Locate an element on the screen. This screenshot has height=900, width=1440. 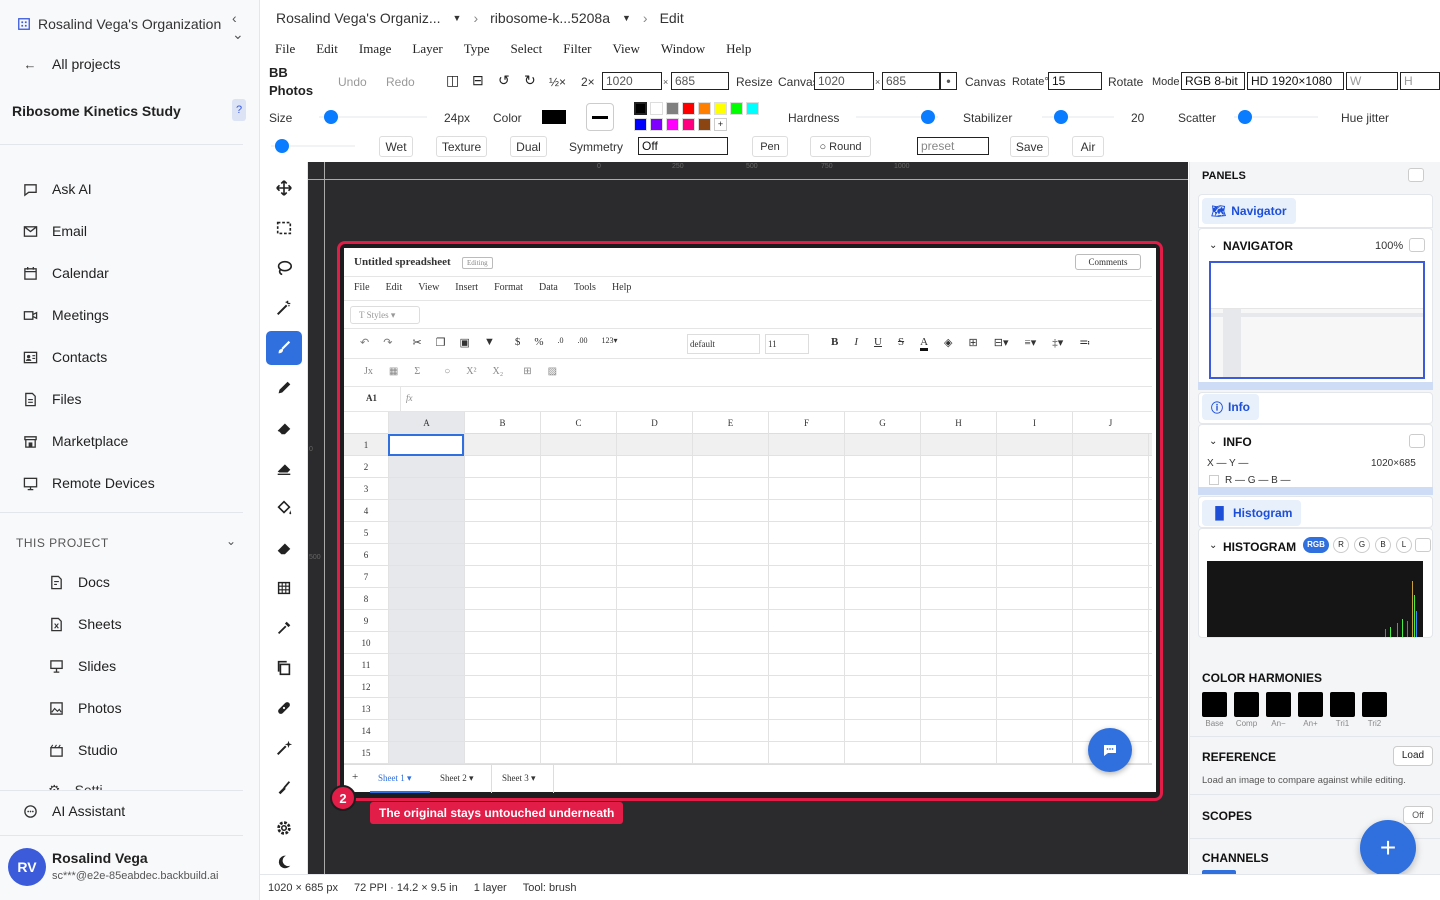
canvas-width-input: 1020 is located at coordinates (844, 81).